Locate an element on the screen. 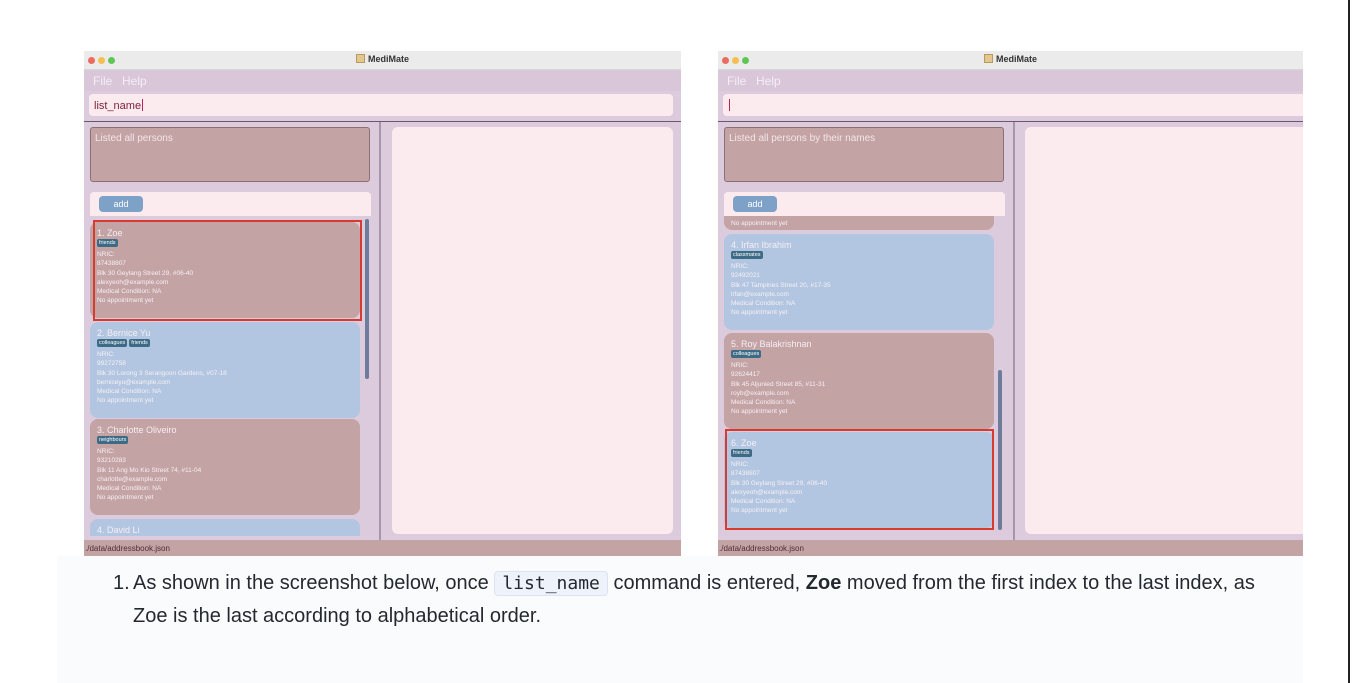 Image resolution: width=1368 pixels, height=683 pixels. result-text: Listed all persons is located at coordinates (134, 138).